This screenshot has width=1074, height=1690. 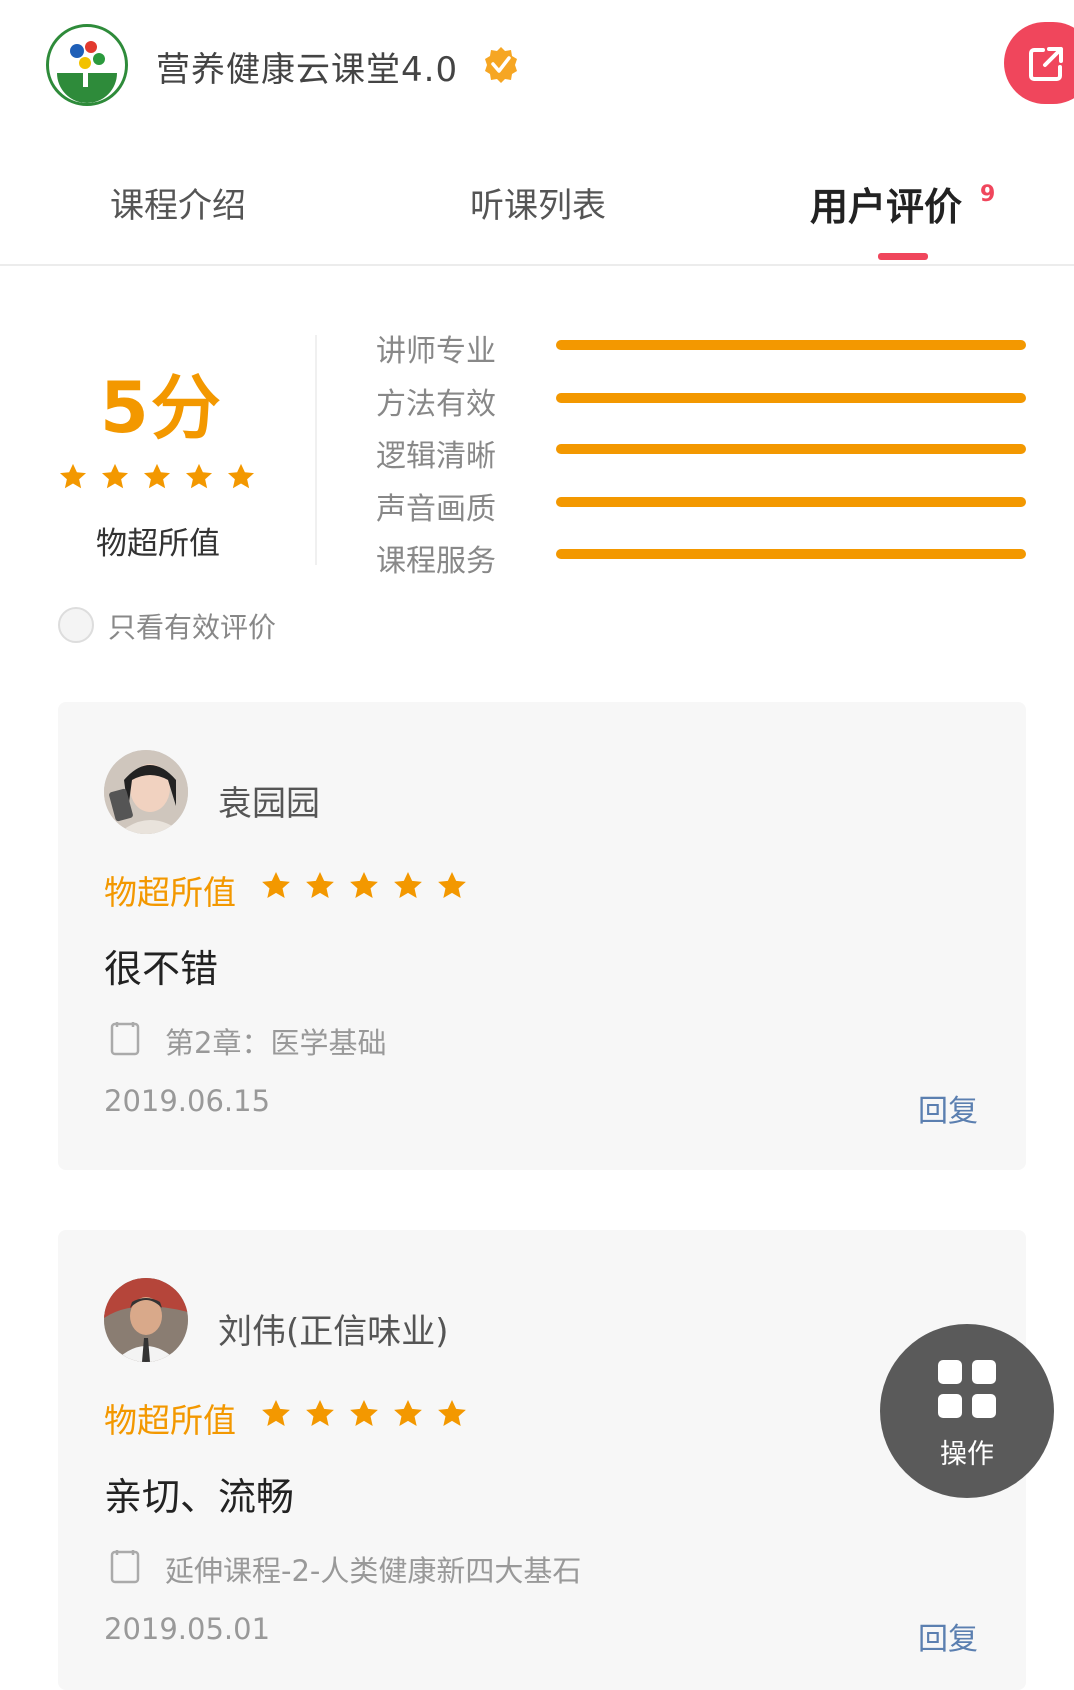 What do you see at coordinates (436, 351) in the screenshot?
I see `metric-label: 讲师专业` at bounding box center [436, 351].